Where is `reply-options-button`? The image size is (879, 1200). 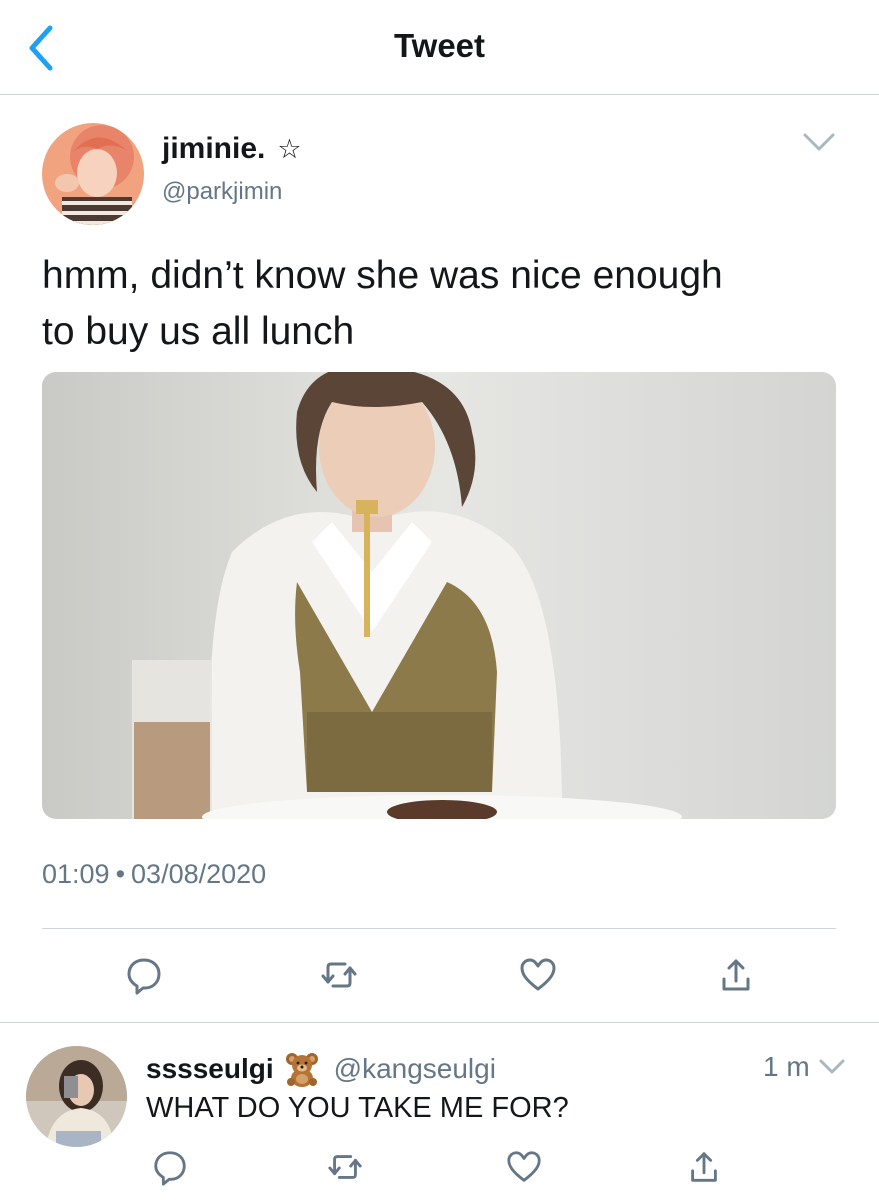
reply-options-button is located at coordinates (832, 1067).